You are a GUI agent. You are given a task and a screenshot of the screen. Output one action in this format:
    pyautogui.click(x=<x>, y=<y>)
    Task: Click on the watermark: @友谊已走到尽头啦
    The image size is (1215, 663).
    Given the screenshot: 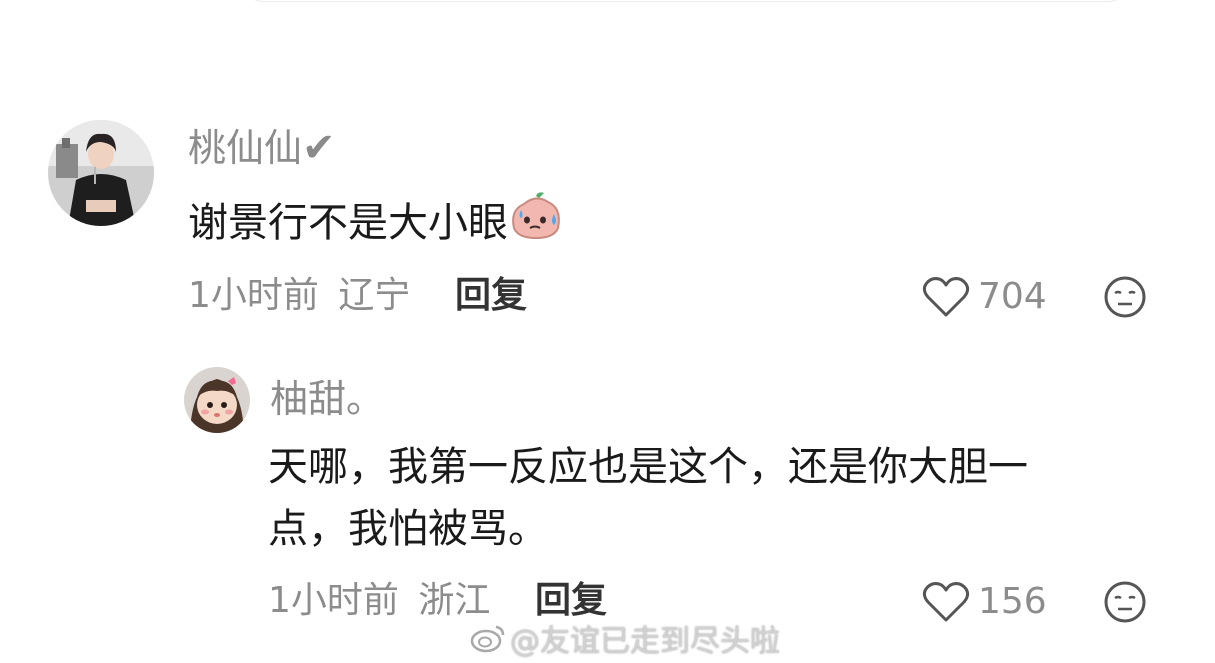 What is the action you would take?
    pyautogui.click(x=625, y=638)
    